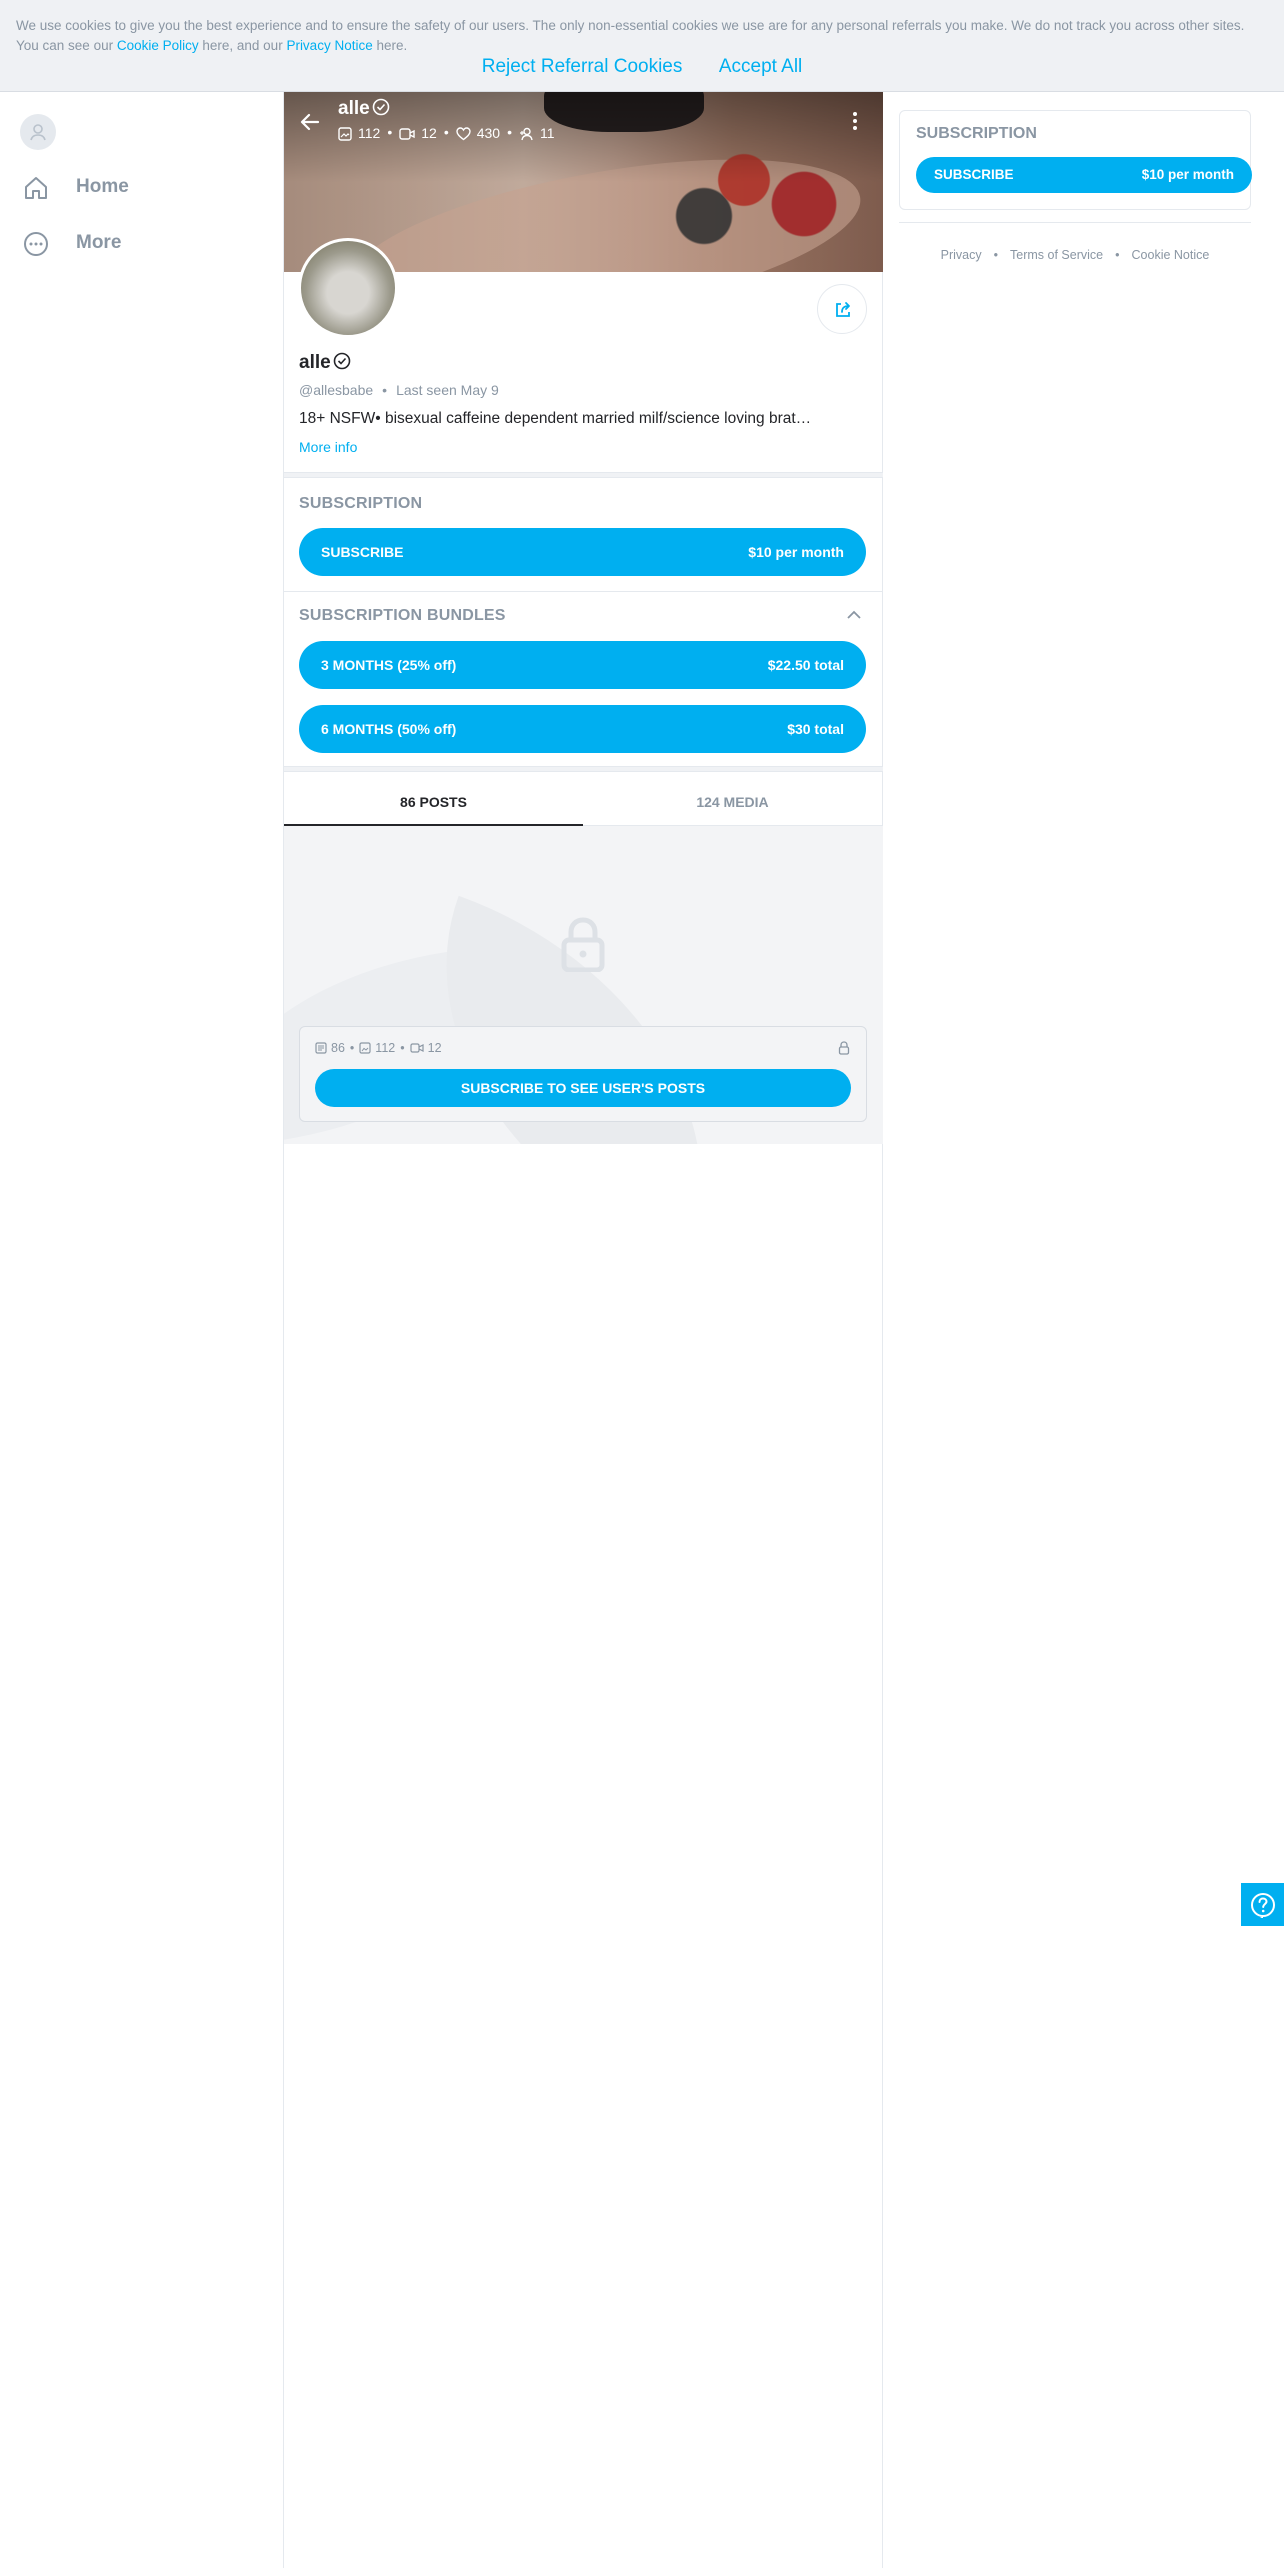  Describe the element at coordinates (760, 67) in the screenshot. I see `accept-all-cookies-button: Accept All` at that location.